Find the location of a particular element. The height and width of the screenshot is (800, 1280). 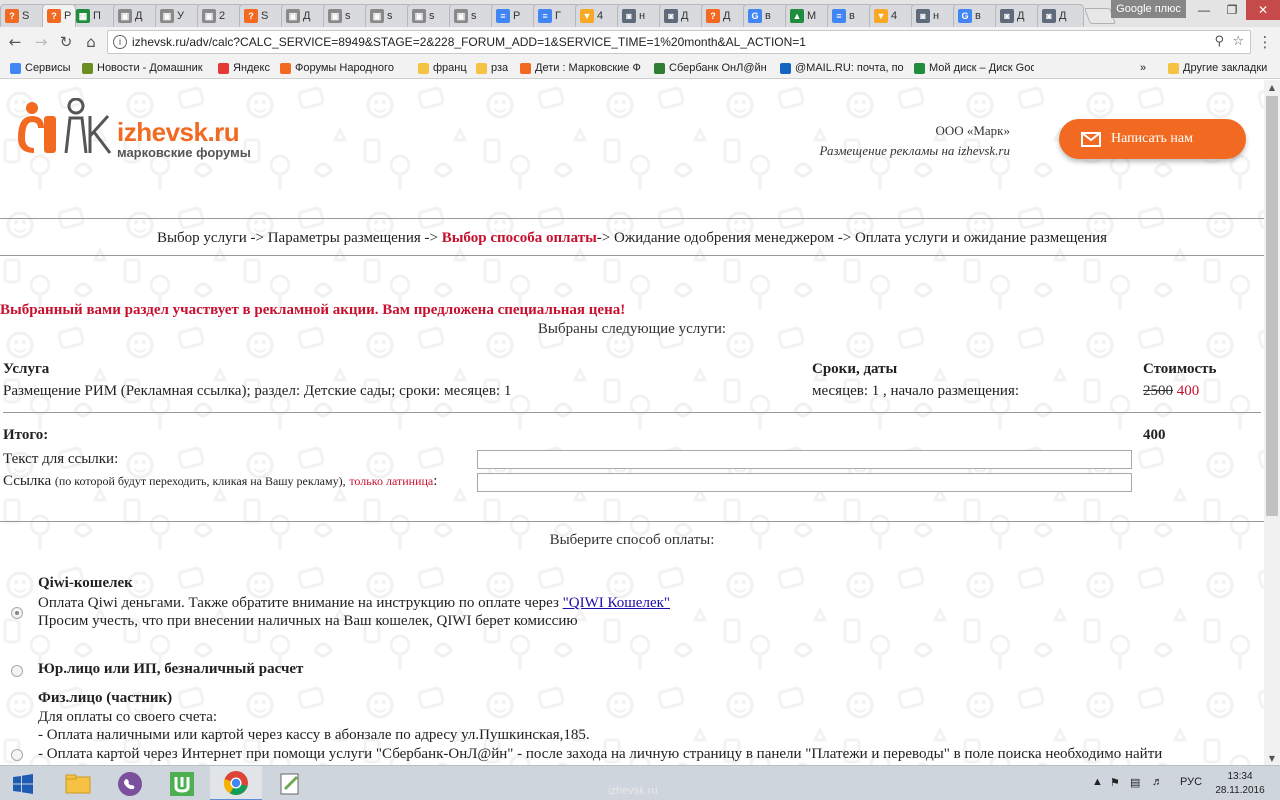

browser-tab: ▲ М is located at coordinates (808, 15).